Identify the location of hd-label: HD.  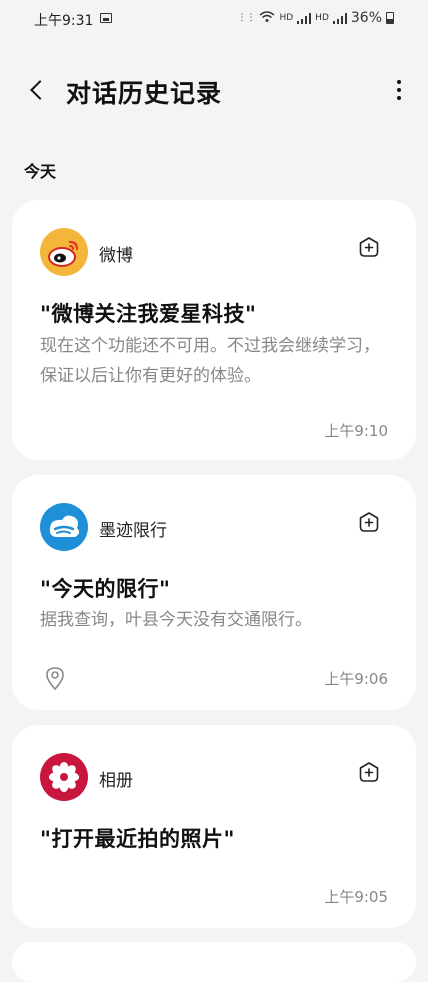
(286, 18).